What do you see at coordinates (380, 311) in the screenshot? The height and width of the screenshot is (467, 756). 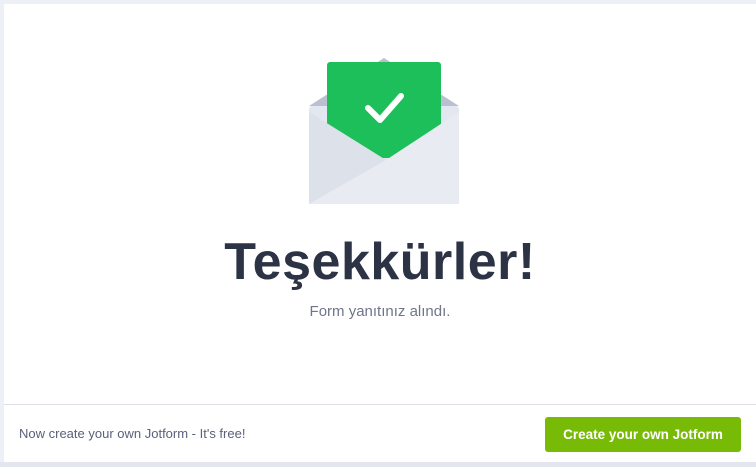 I see `confirmation-message: Form yanıtınız alındı.` at bounding box center [380, 311].